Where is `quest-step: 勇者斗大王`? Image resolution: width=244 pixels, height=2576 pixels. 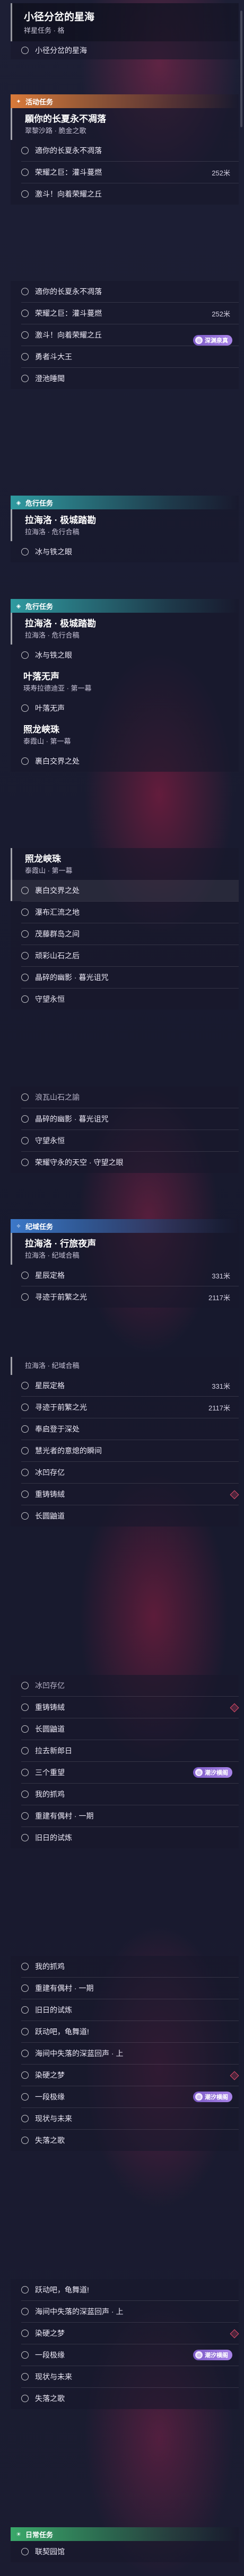 quest-step: 勇者斗大王 is located at coordinates (125, 356).